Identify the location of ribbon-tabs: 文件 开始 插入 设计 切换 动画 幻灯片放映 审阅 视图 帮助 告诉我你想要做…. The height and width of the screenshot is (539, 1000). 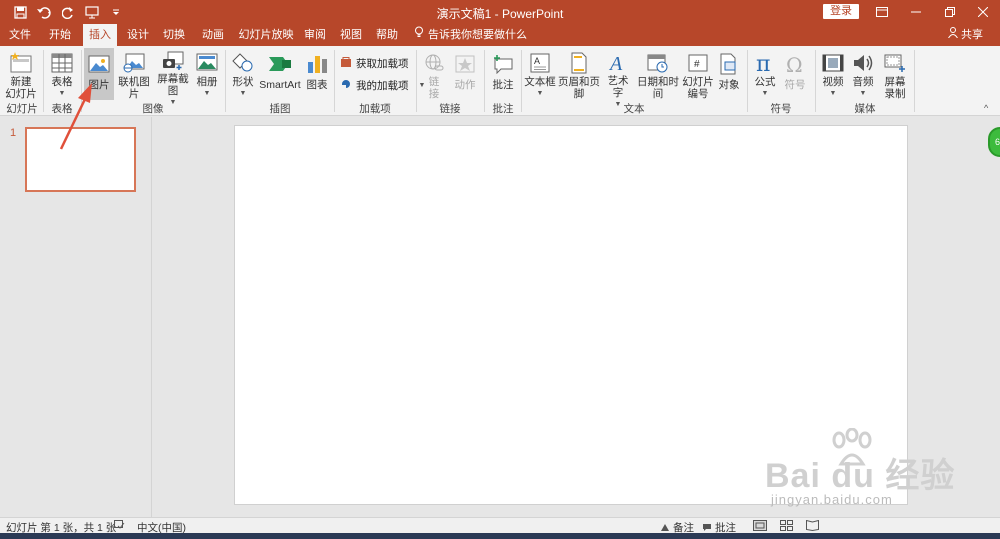
(500, 35).